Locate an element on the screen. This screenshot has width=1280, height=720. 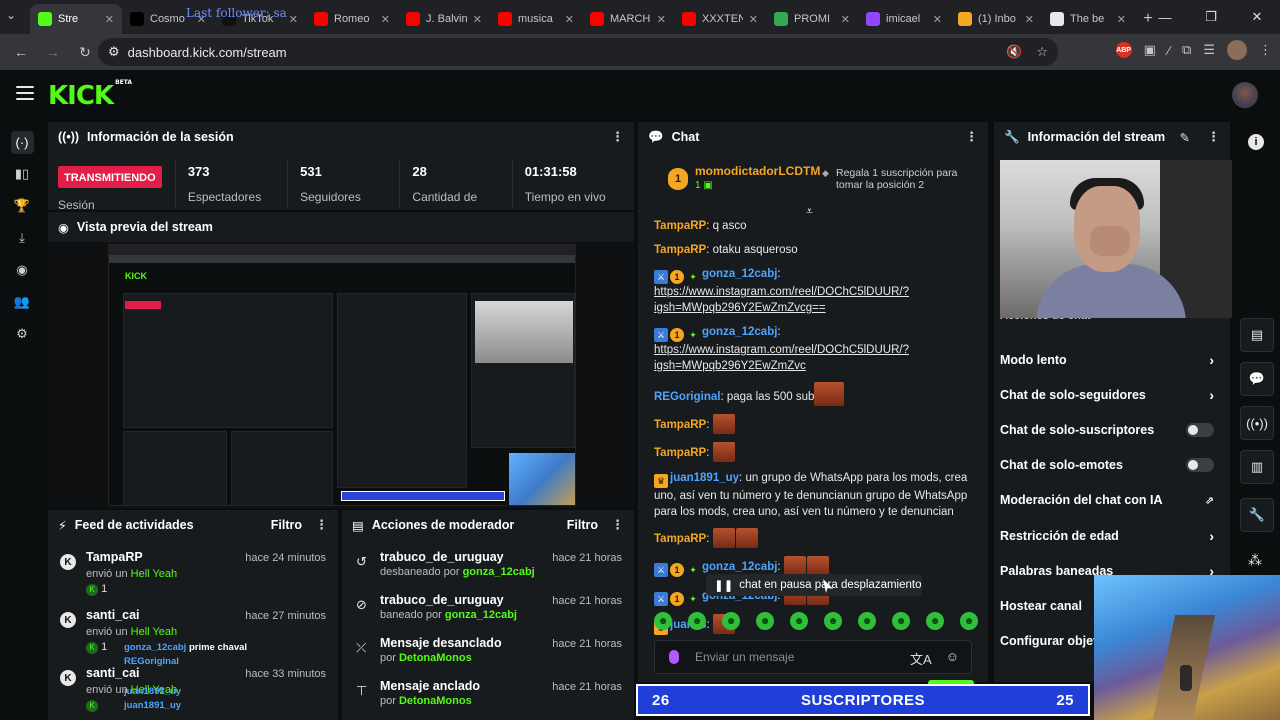
user-avatar is located at coordinates (1245, 95).